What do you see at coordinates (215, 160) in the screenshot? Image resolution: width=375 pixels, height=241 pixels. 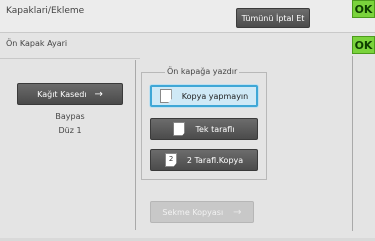 I see `option-label: 2 Tarafl.Kopya` at bounding box center [215, 160].